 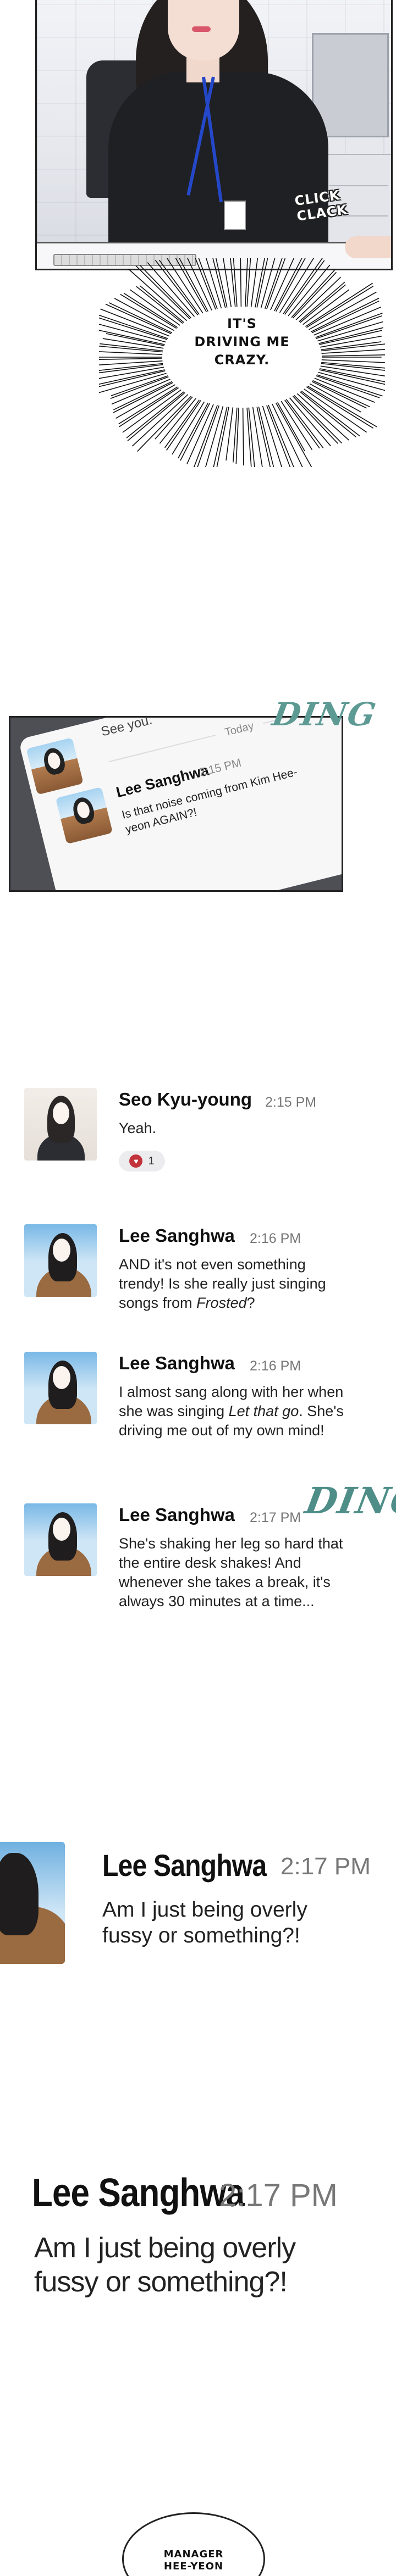 I want to click on woman-torso, so click(x=218, y=162).